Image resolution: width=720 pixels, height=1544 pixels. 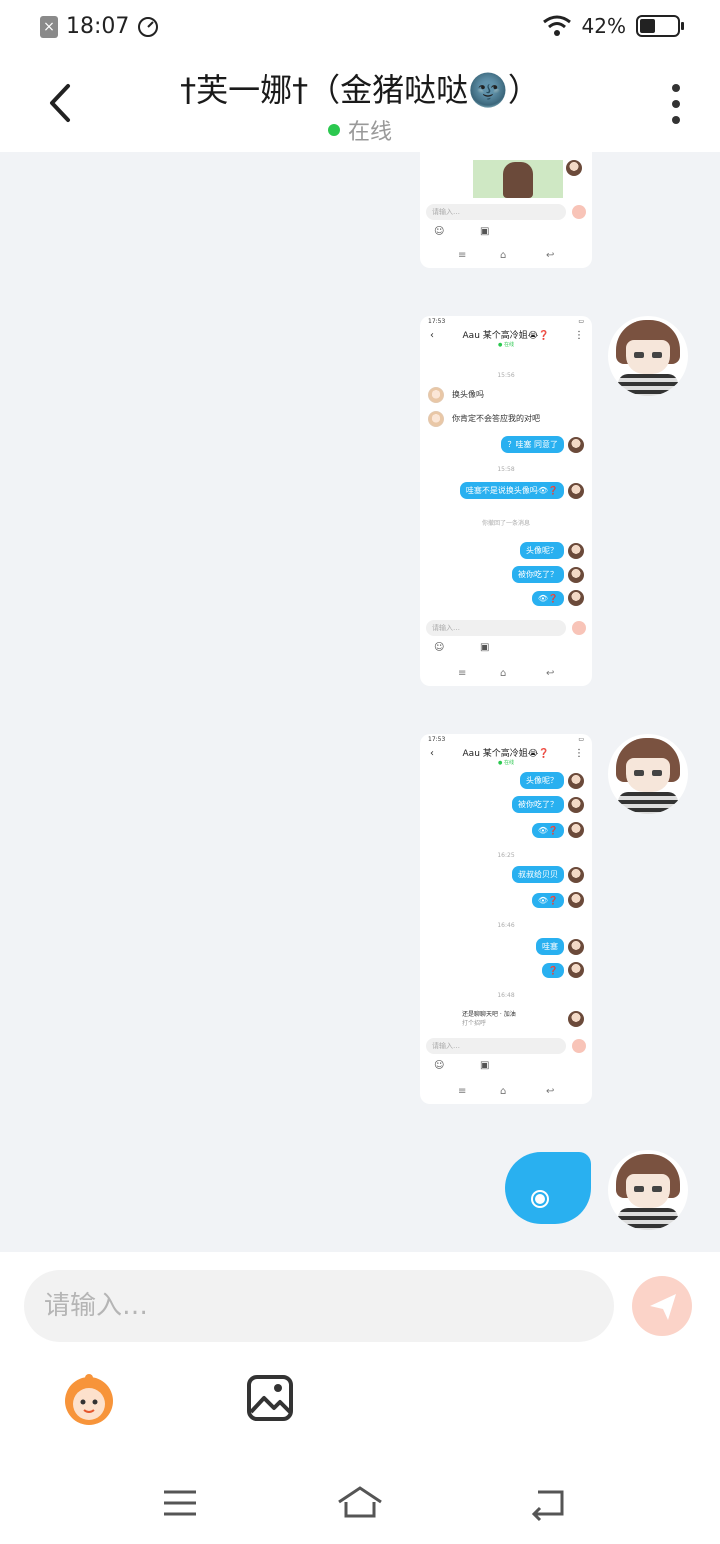 What do you see at coordinates (98, 26) in the screenshot?
I see `status-time: 18:07` at bounding box center [98, 26].